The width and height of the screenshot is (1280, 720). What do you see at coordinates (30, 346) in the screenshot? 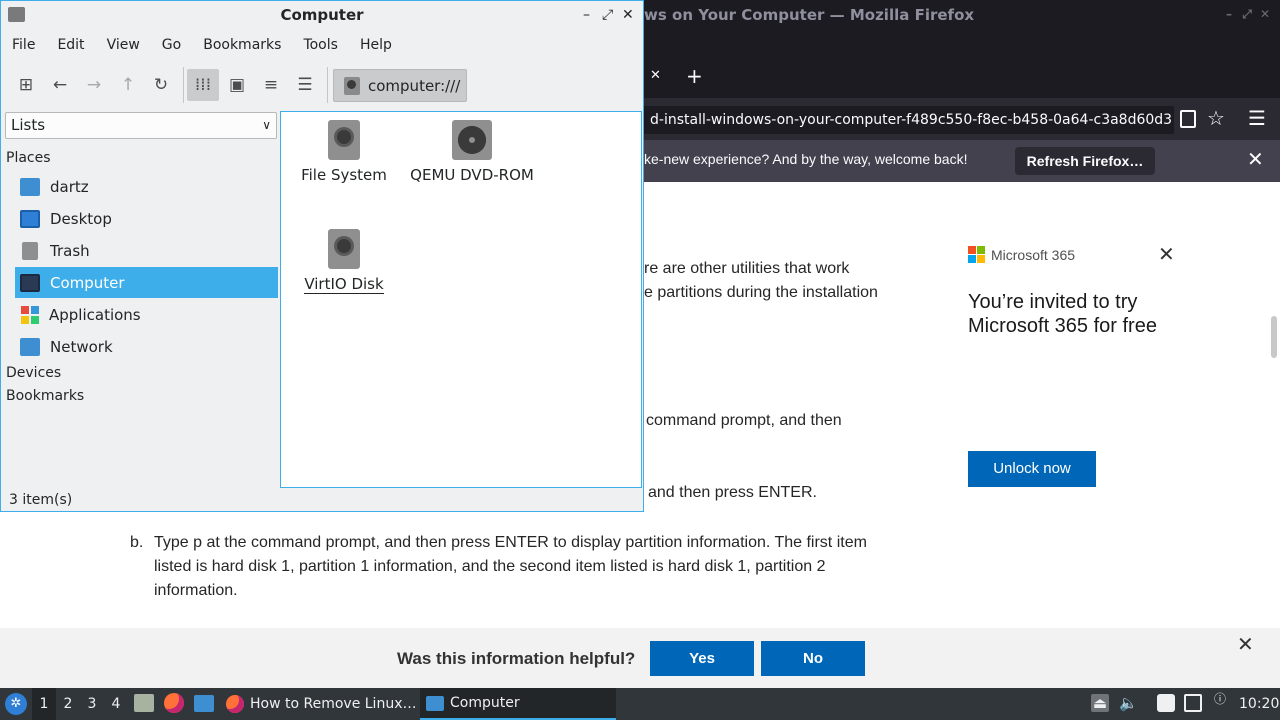
I see `network-icon` at bounding box center [30, 346].